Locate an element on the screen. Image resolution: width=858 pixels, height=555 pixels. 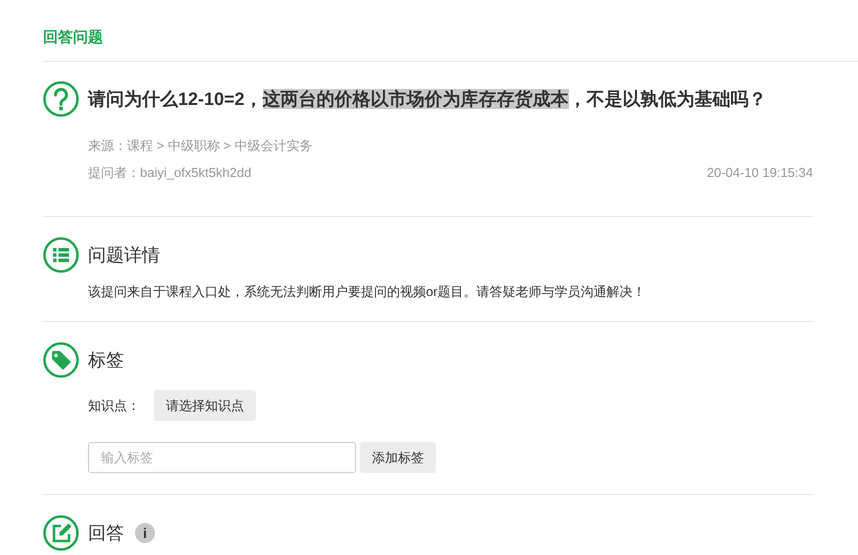
edit-icon is located at coordinates (61, 533).